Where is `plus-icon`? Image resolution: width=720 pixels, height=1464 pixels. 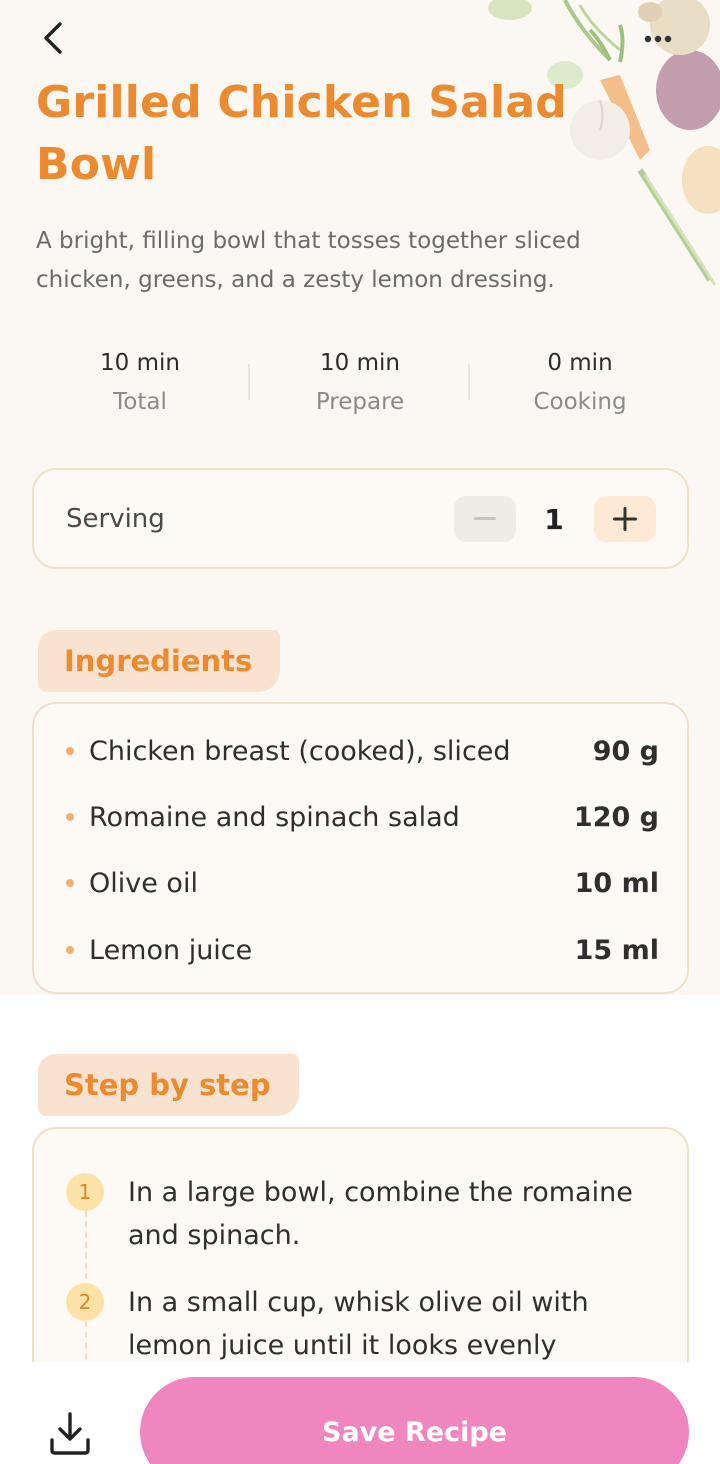 plus-icon is located at coordinates (625, 519).